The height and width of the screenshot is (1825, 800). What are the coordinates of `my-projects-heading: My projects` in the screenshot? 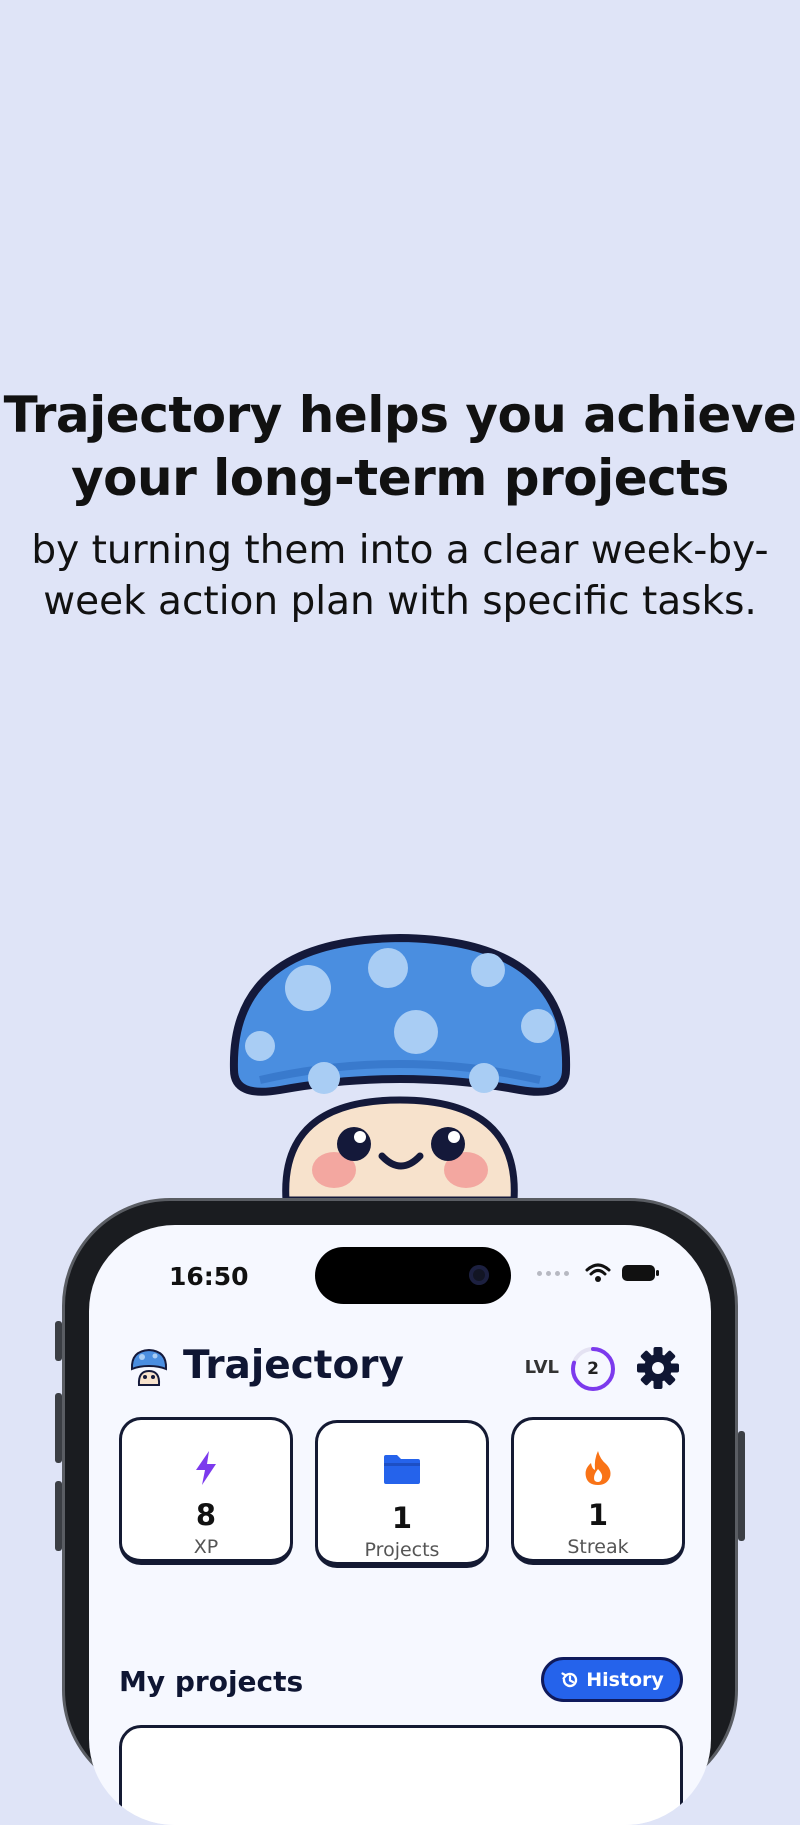 It's located at (211, 1681).